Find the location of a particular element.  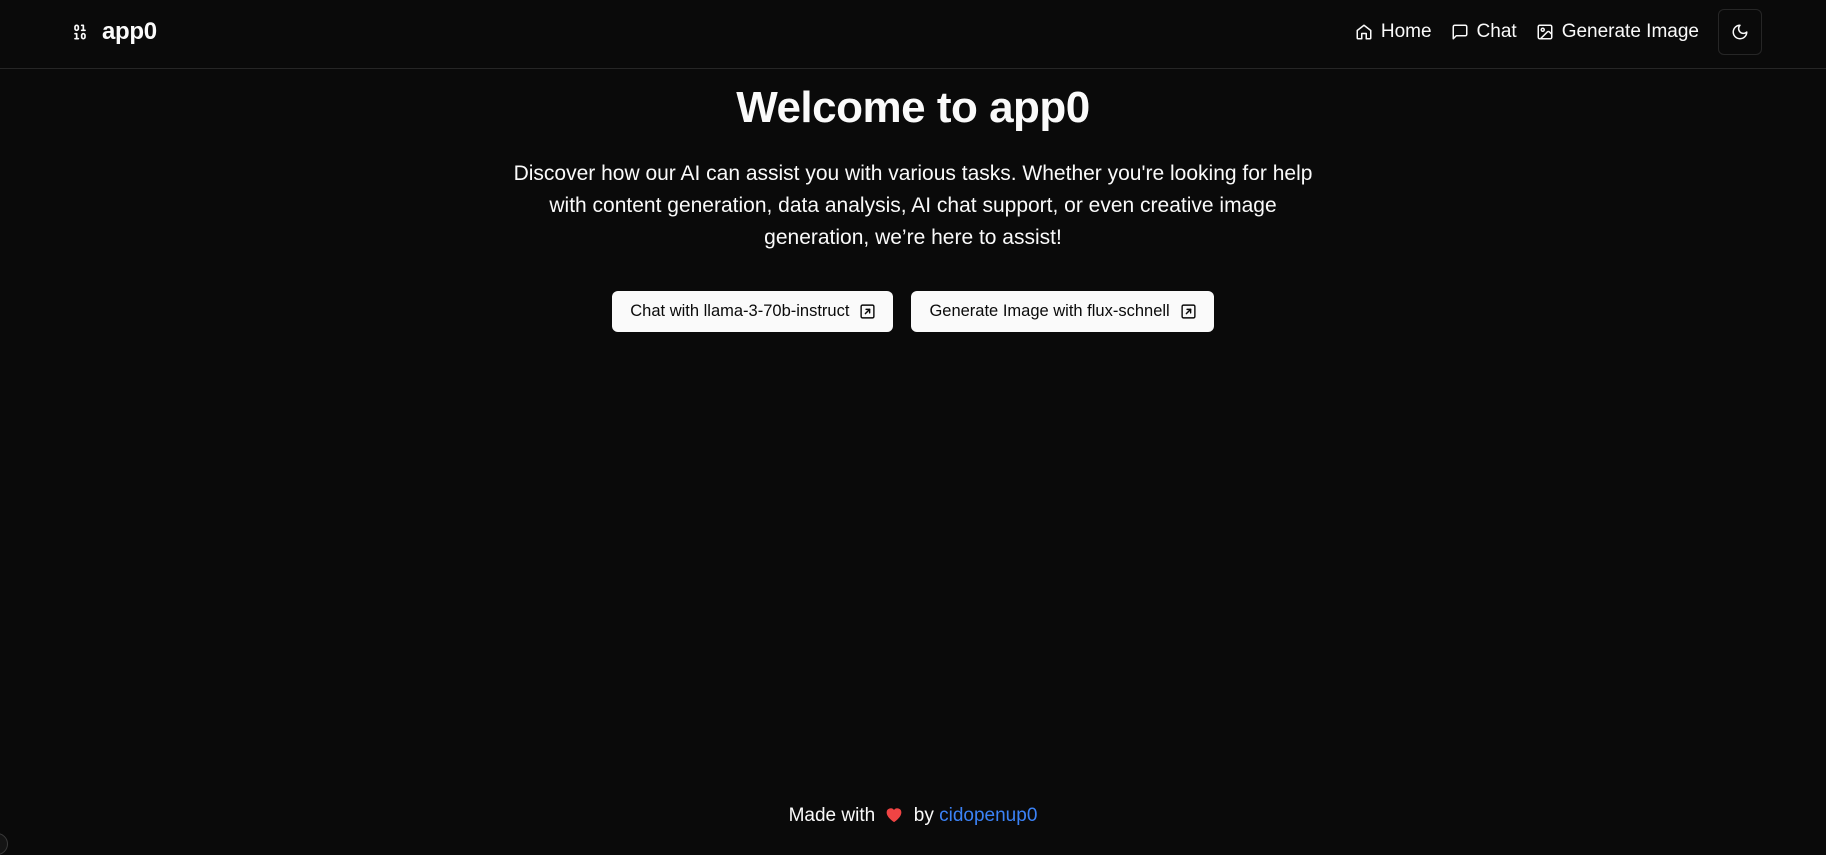

corner-widget is located at coordinates (4, 844).